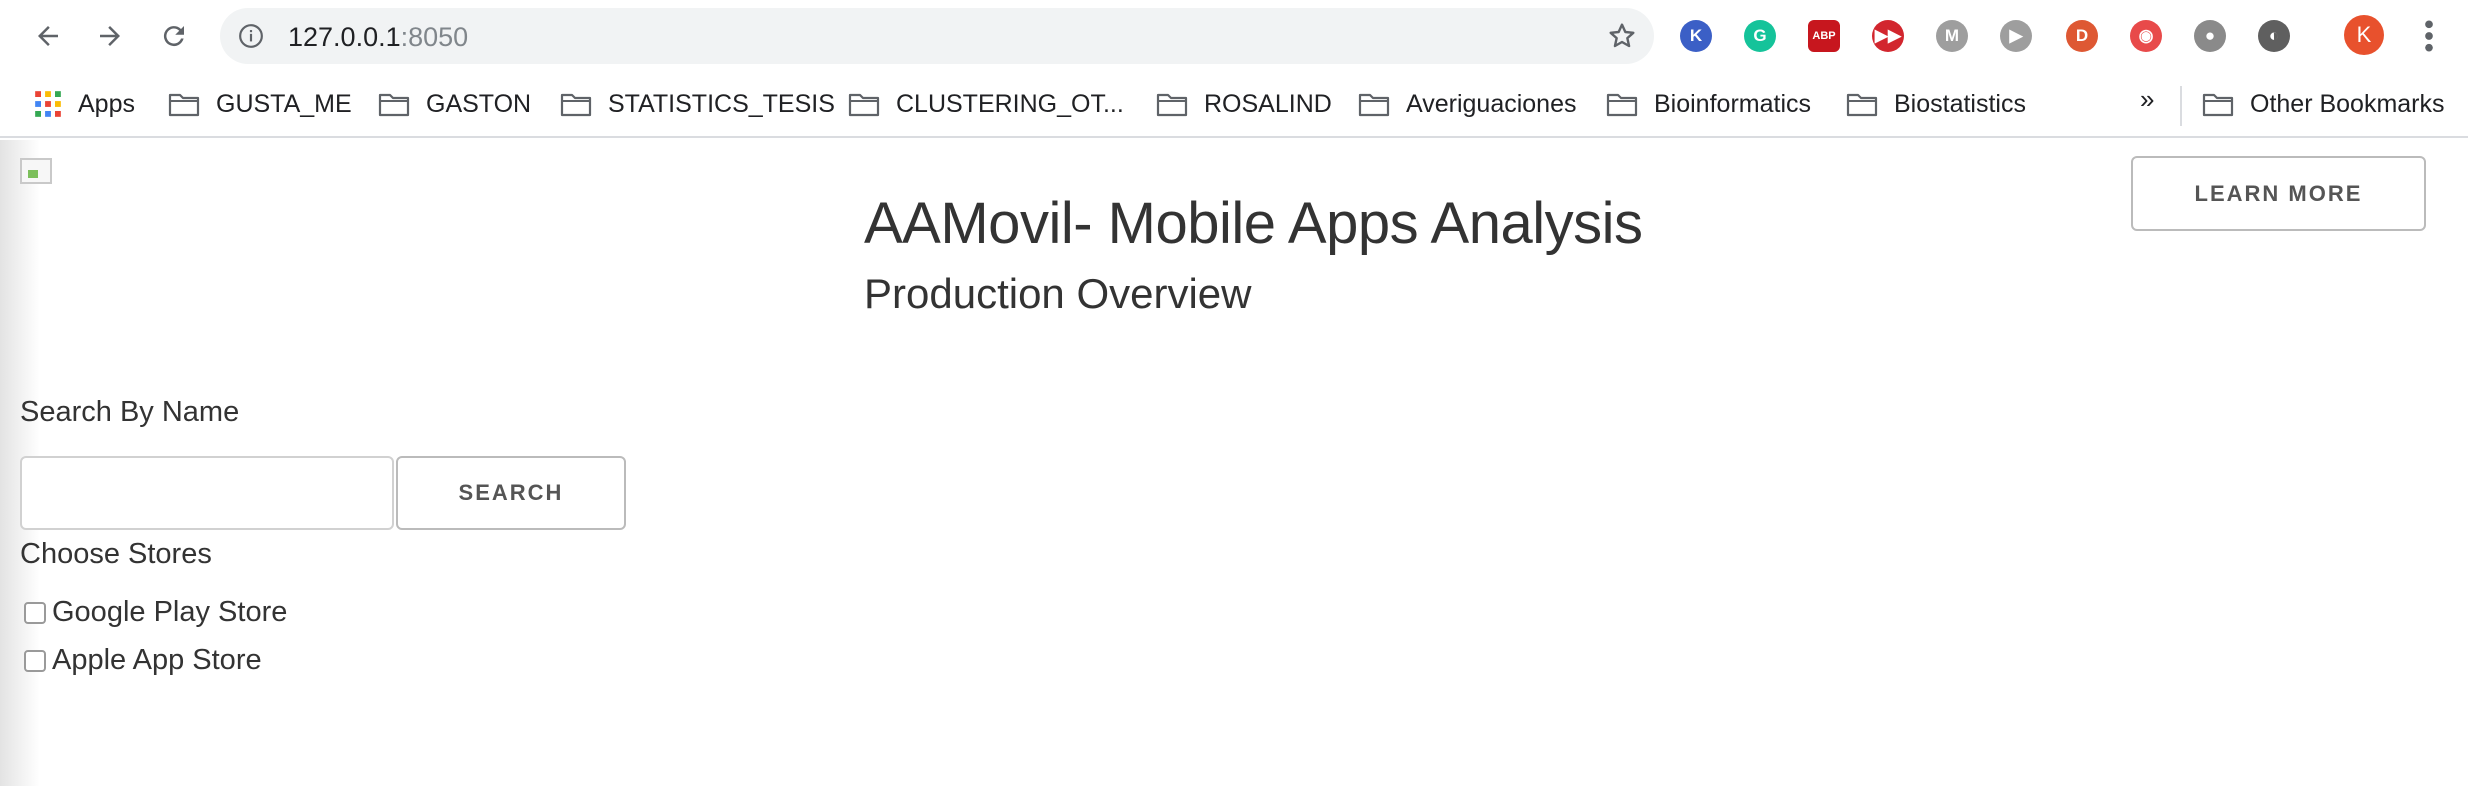  What do you see at coordinates (479, 103) in the screenshot?
I see `bookmark-label: GASTON` at bounding box center [479, 103].